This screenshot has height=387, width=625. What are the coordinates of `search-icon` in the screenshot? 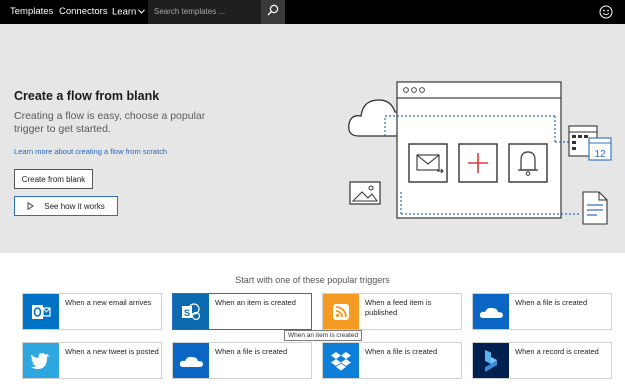 It's located at (273, 12).